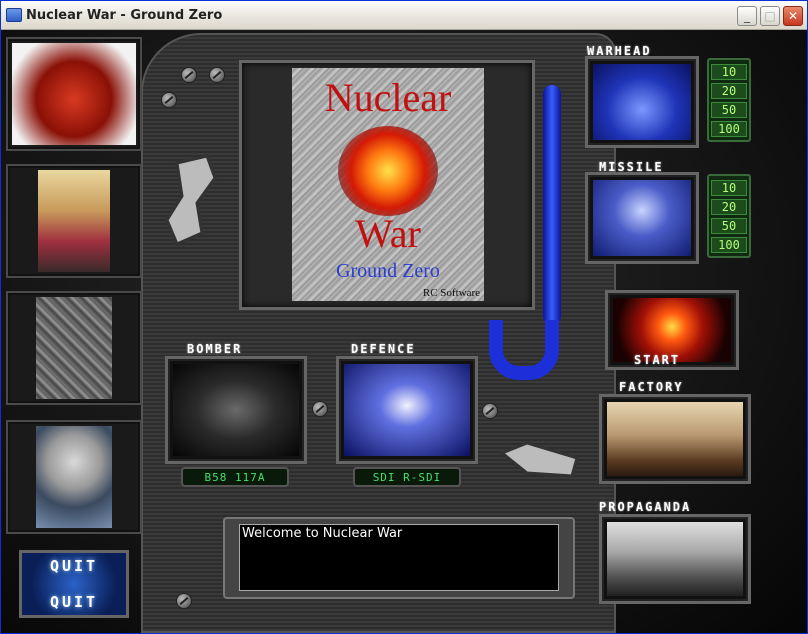 This screenshot has width=808, height=634. What do you see at coordinates (770, 16) in the screenshot?
I see `maximize-button: □` at bounding box center [770, 16].